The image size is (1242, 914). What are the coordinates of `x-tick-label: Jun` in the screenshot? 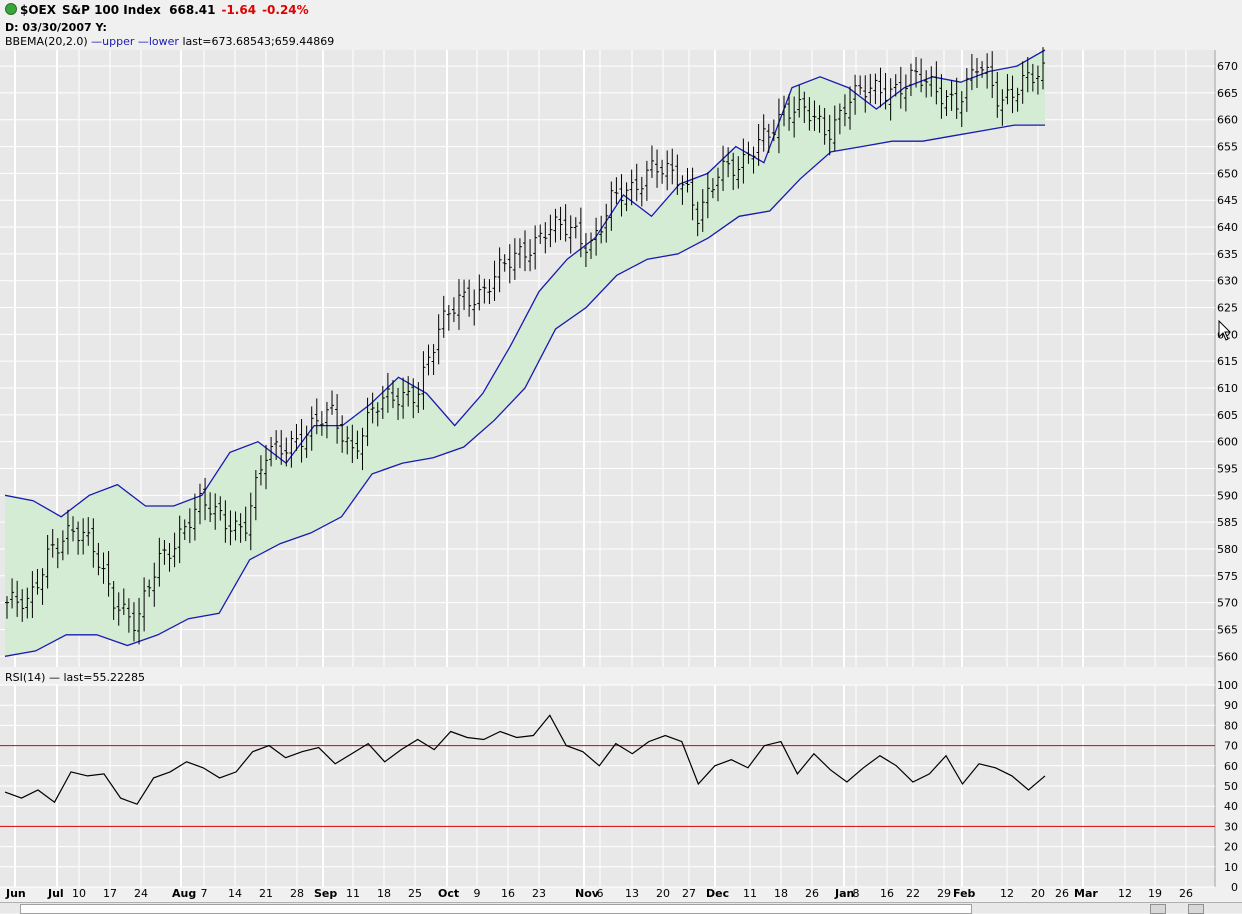 It's located at (15, 893).